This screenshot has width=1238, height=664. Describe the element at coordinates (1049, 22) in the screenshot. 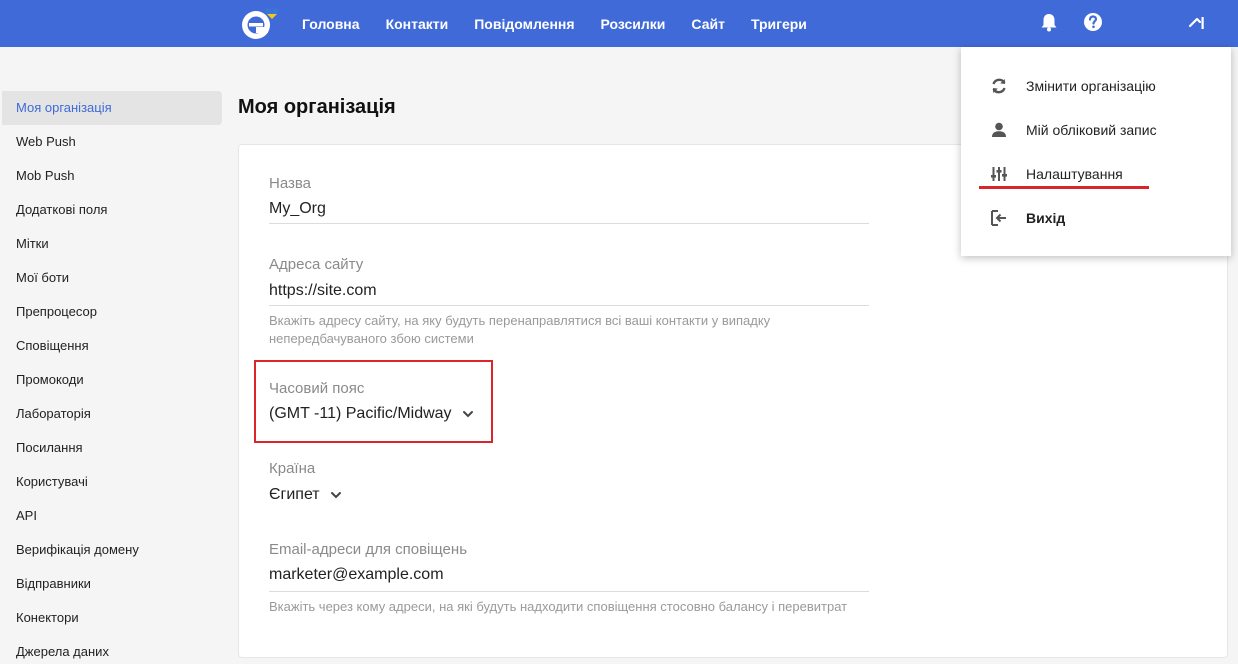

I see `bell-icon` at that location.